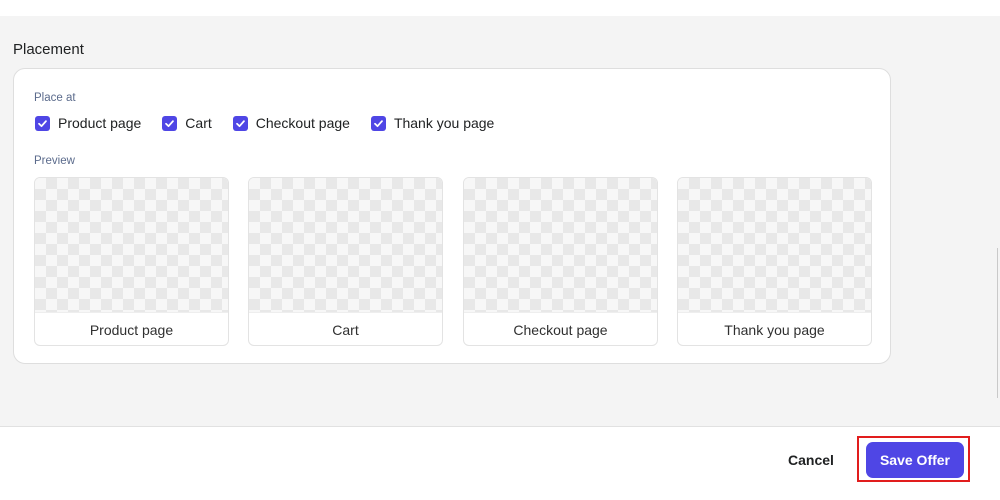 This screenshot has width=1000, height=500. I want to click on checkbox-label: Product page, so click(100, 123).